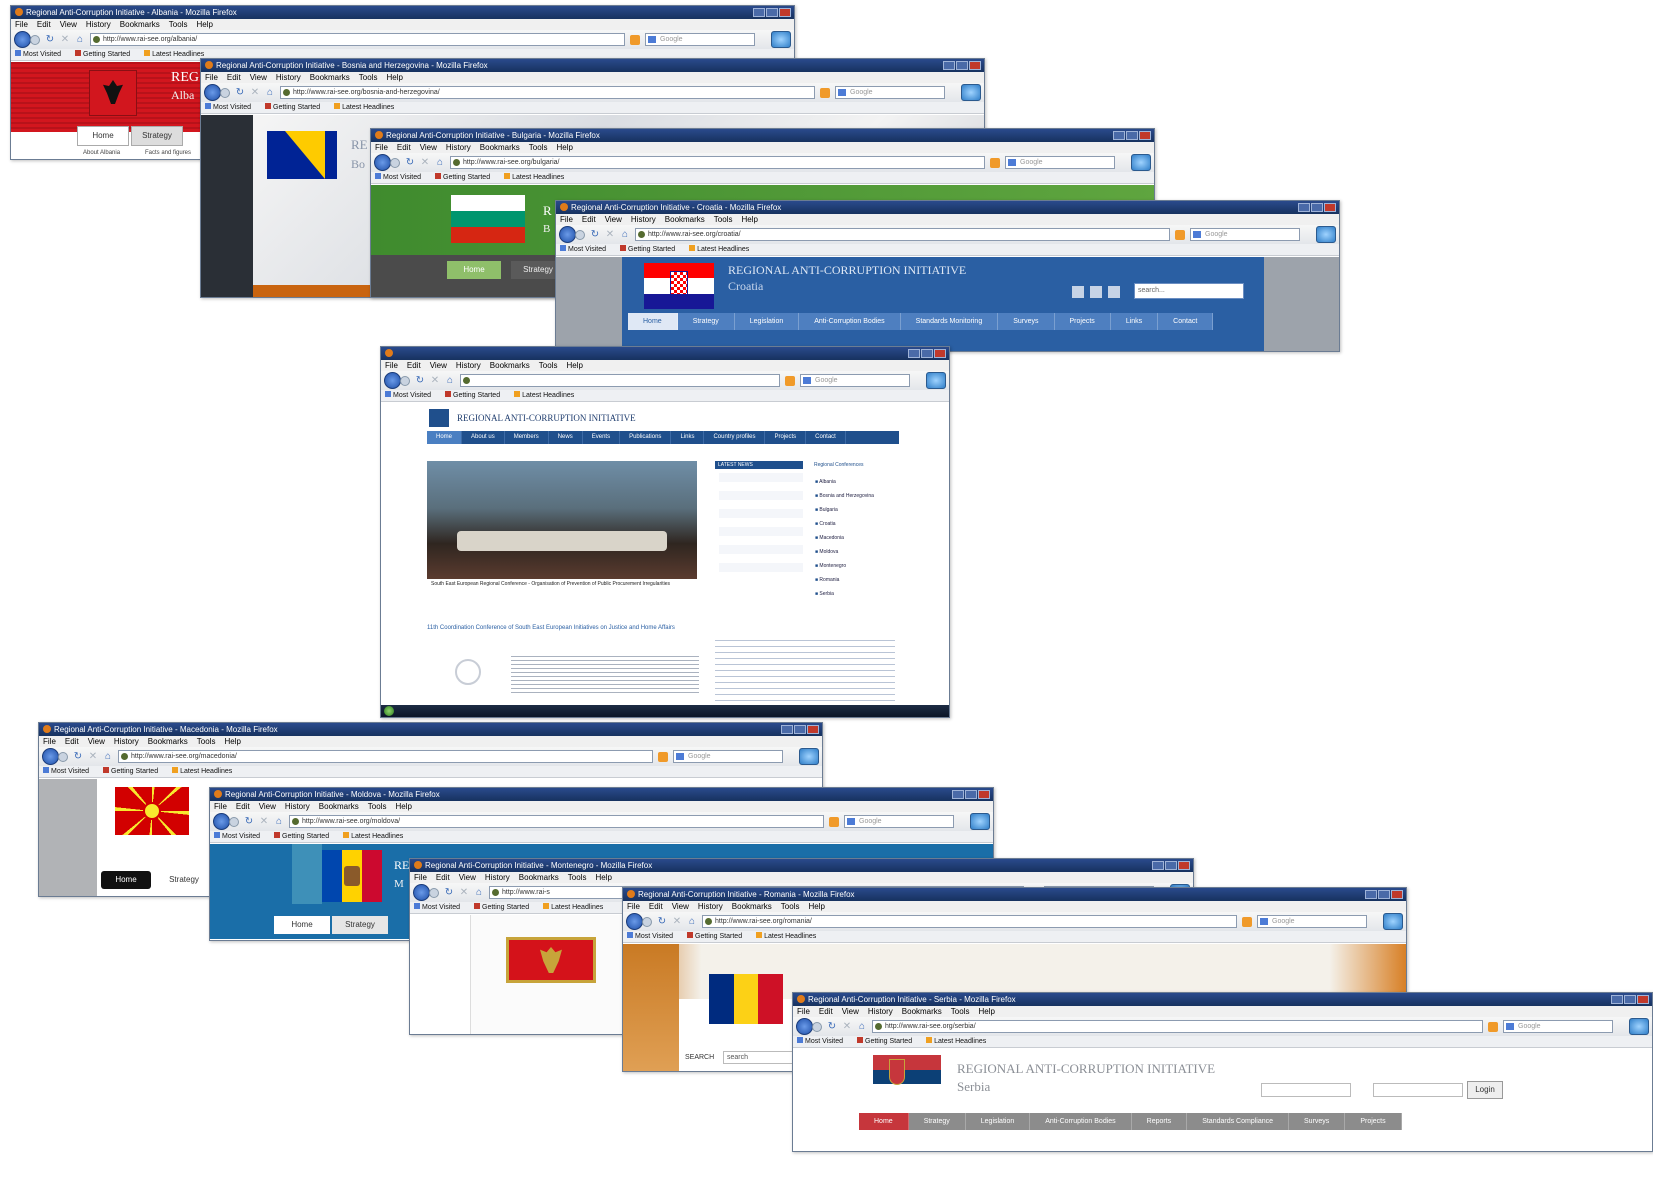  What do you see at coordinates (688, 437) in the screenshot?
I see `nav-item: Links` at bounding box center [688, 437].